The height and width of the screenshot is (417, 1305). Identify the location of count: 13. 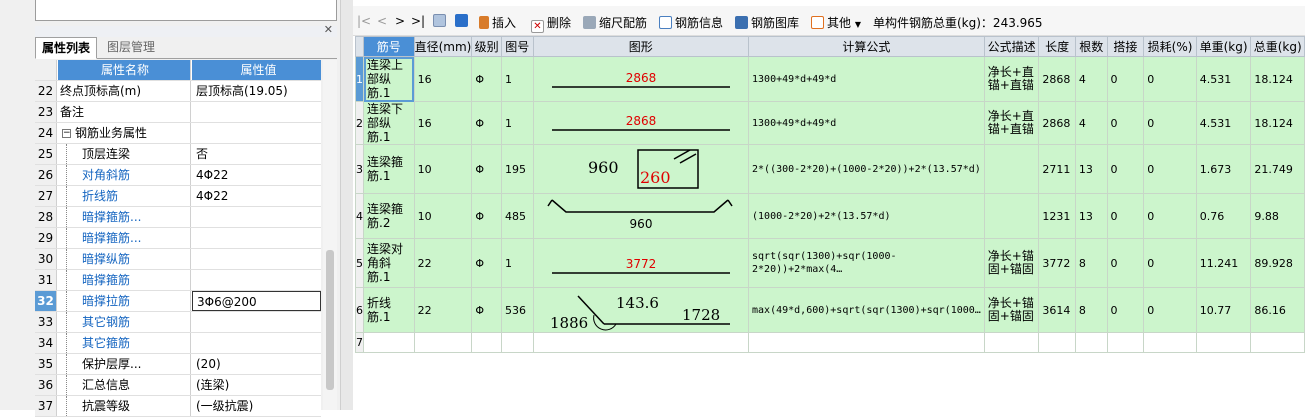
(1091, 169).